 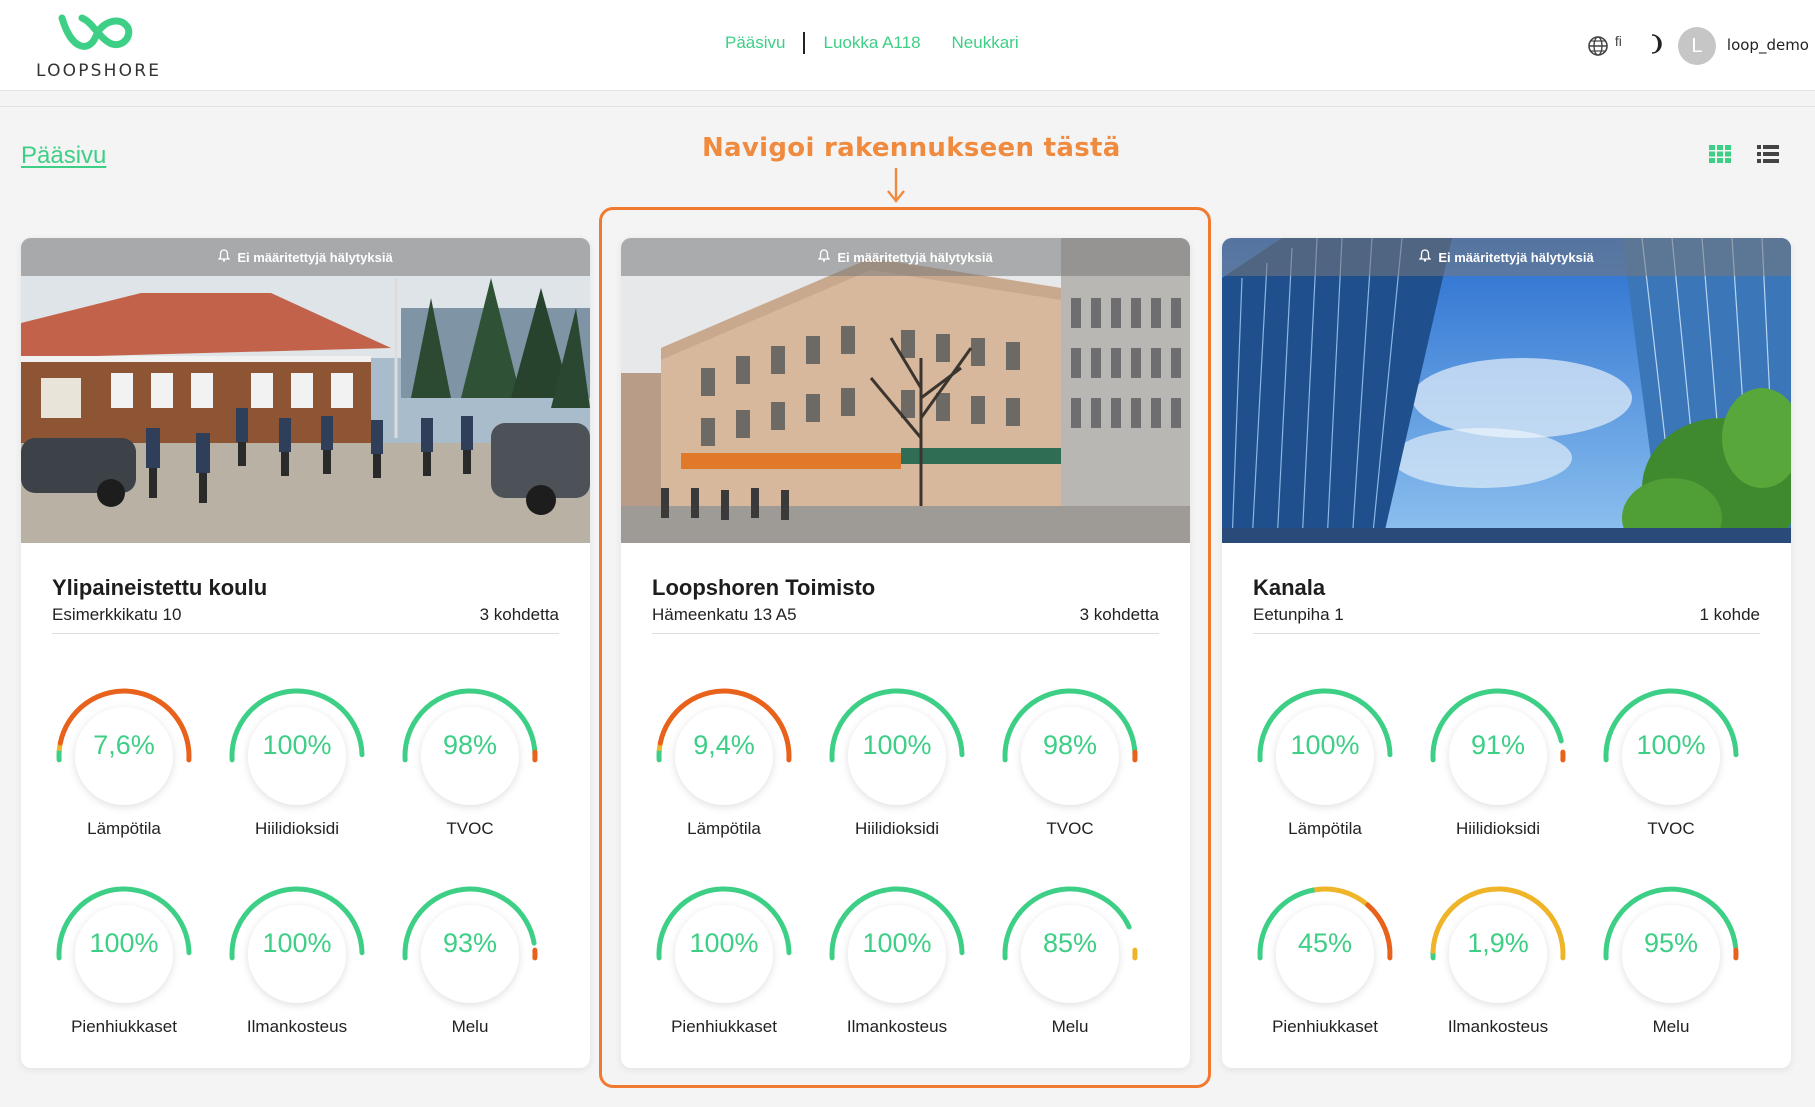 I want to click on list-view-icon, so click(x=1768, y=156).